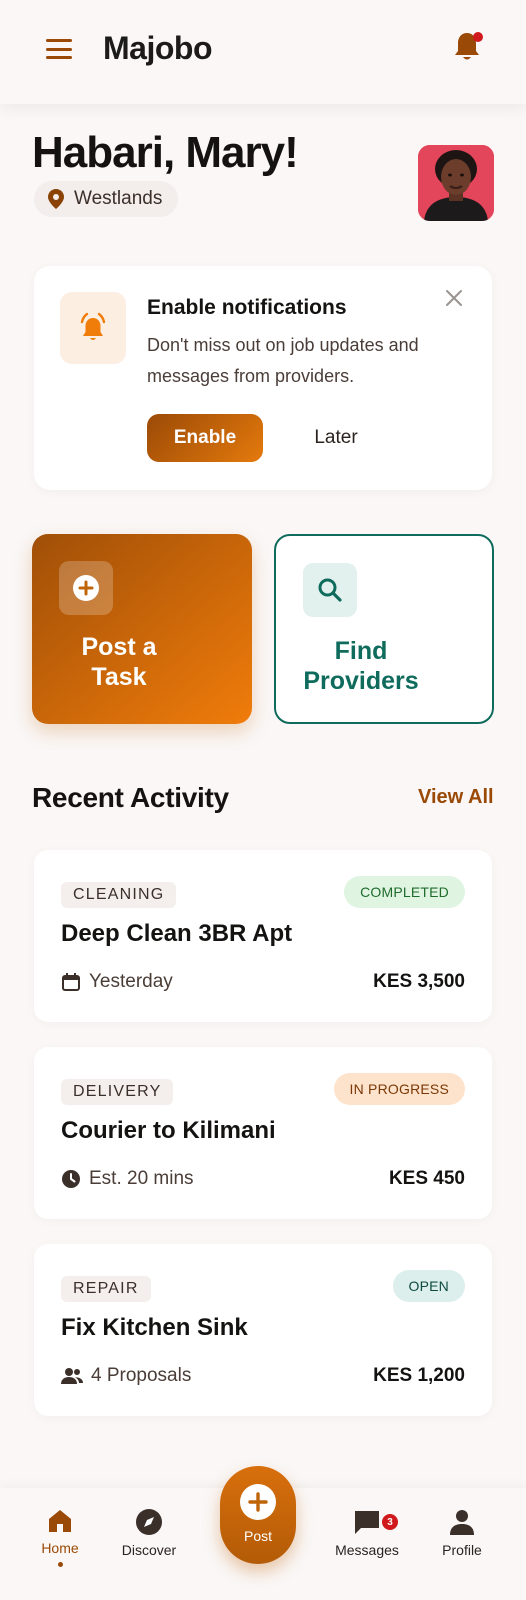 The width and height of the screenshot is (526, 1600). I want to click on nav-discover-label: Discover, so click(149, 1550).